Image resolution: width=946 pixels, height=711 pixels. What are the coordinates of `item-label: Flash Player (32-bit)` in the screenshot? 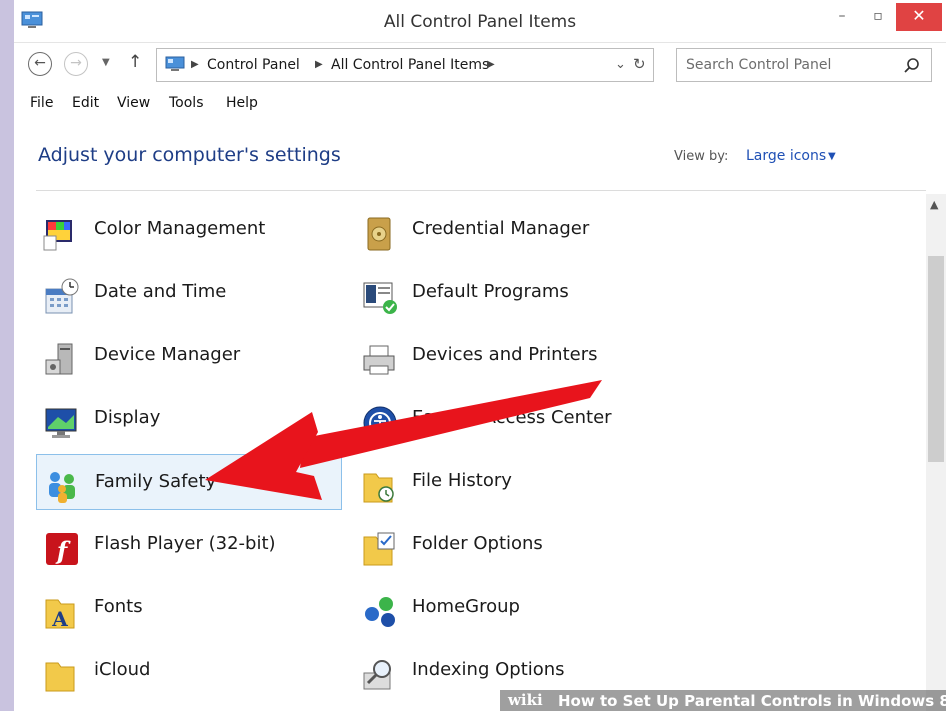 It's located at (185, 543).